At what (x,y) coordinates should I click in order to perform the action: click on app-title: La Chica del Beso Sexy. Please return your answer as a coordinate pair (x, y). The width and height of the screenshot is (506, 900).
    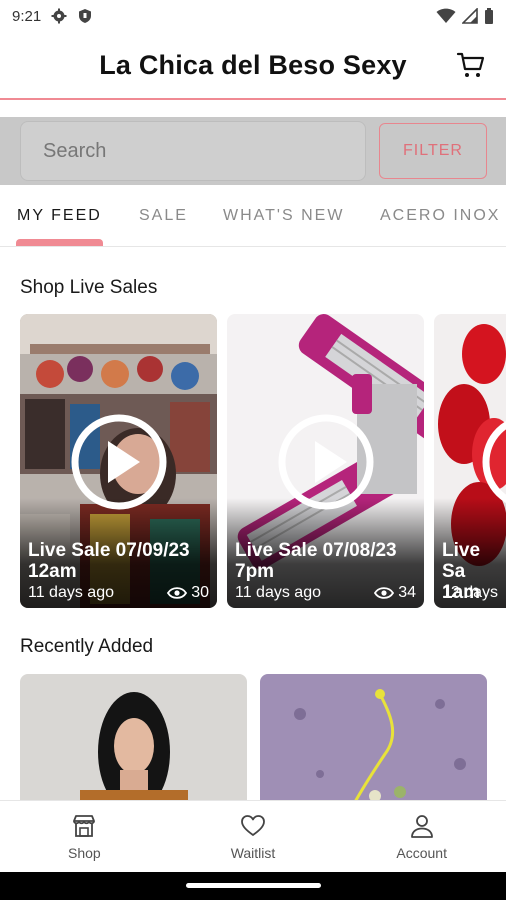
    Looking at the image, I should click on (253, 64).